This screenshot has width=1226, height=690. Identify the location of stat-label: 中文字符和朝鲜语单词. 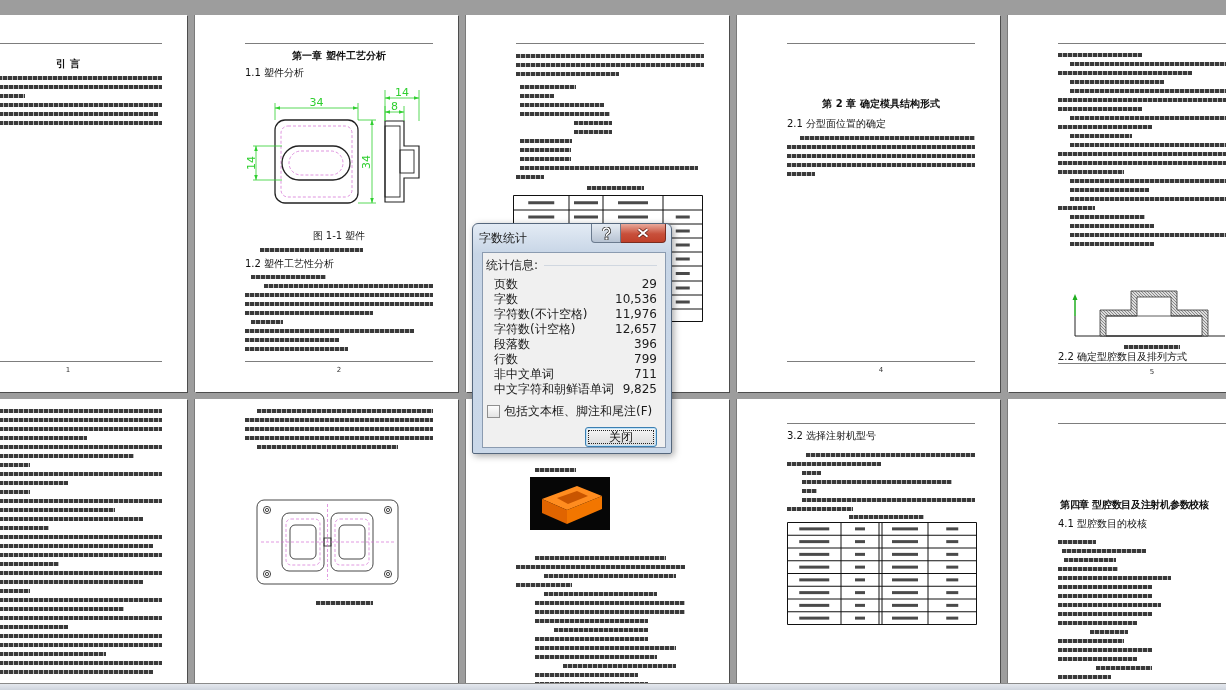
(554, 388).